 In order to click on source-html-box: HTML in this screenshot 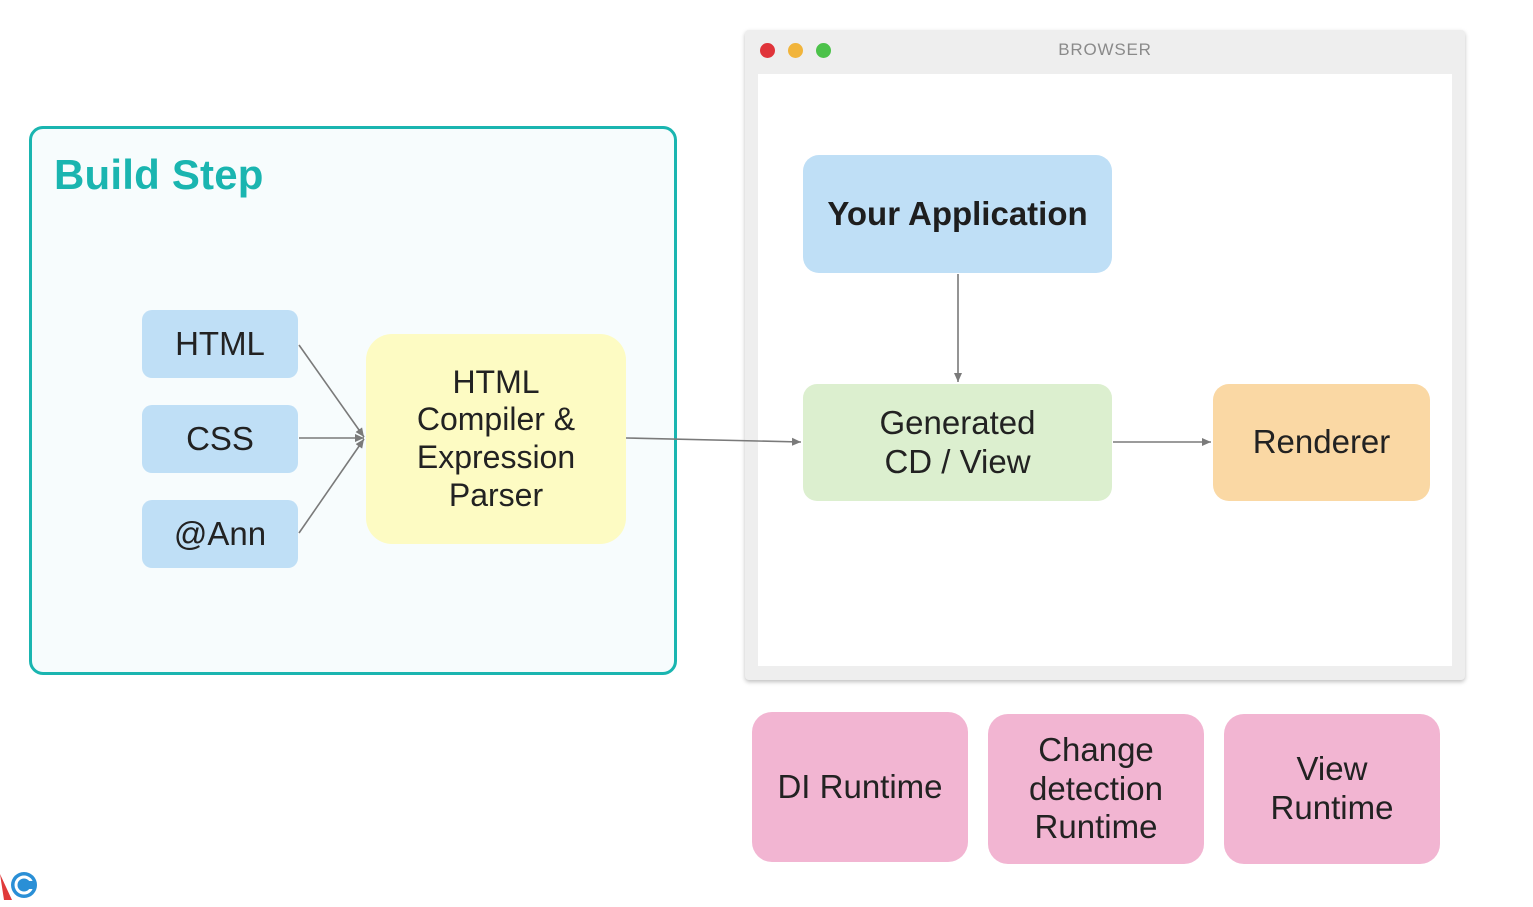, I will do `click(220, 344)`.